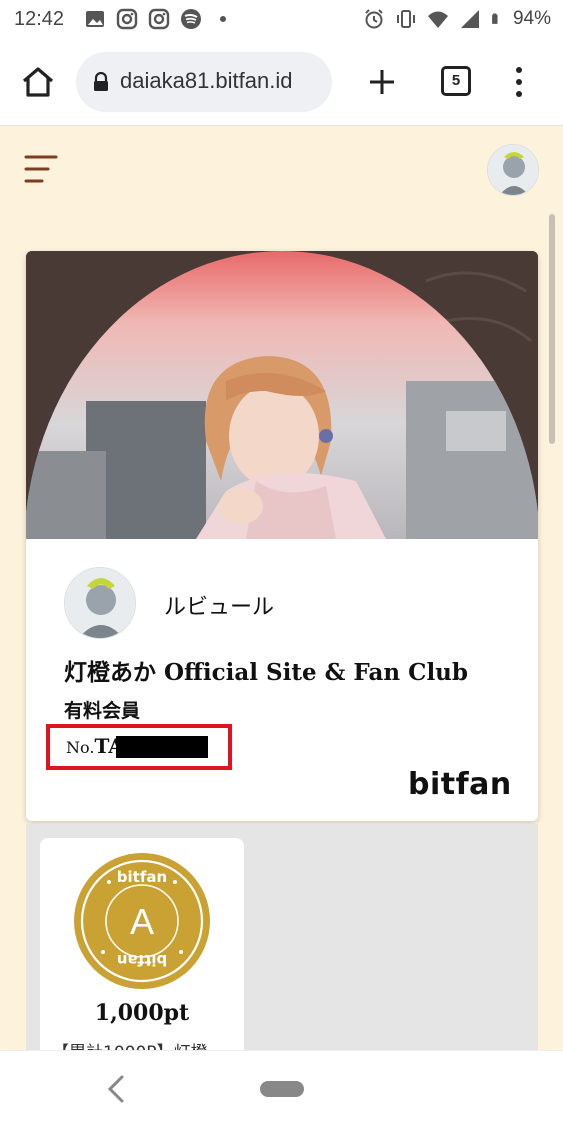 The width and height of the screenshot is (563, 1125). I want to click on points-value: 1,000pt, so click(142, 1013).